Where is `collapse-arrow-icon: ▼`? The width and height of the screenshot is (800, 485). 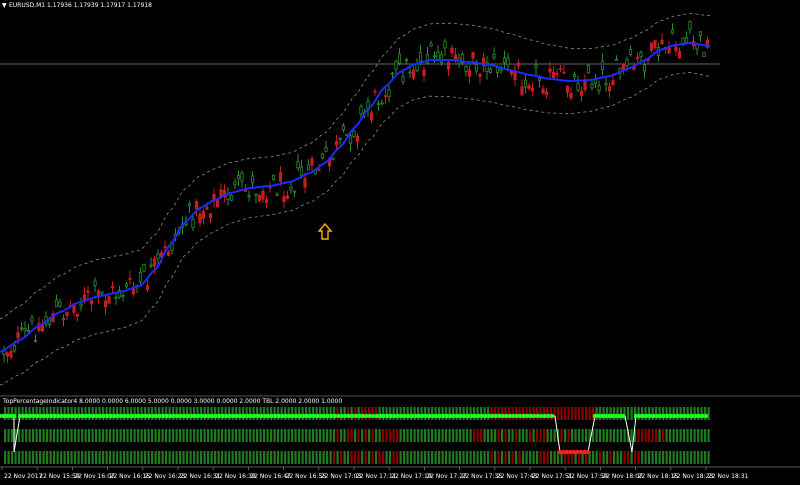 collapse-arrow-icon: ▼ is located at coordinates (4, 5).